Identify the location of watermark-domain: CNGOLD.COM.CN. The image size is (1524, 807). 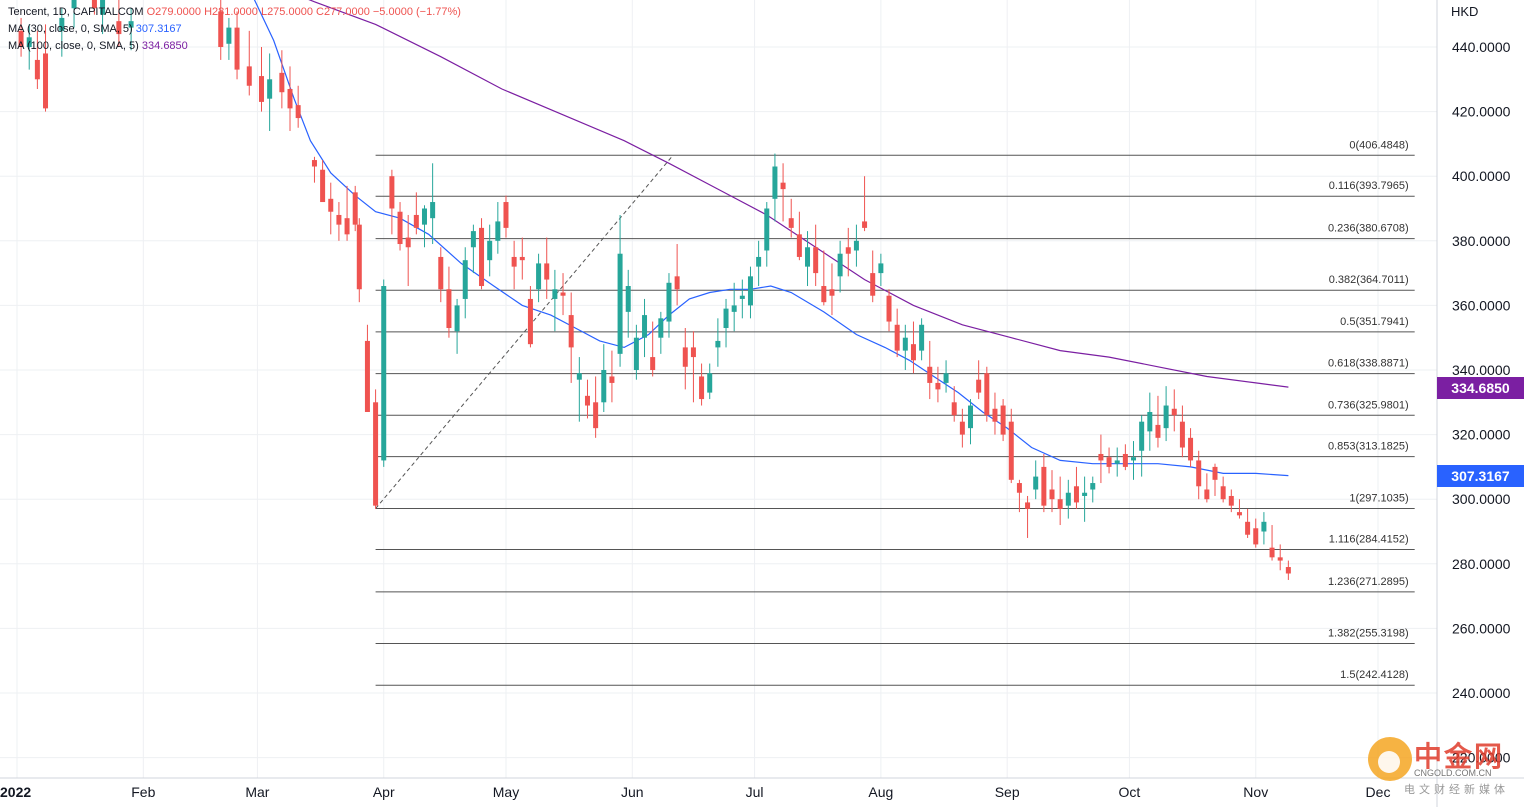
(1453, 773).